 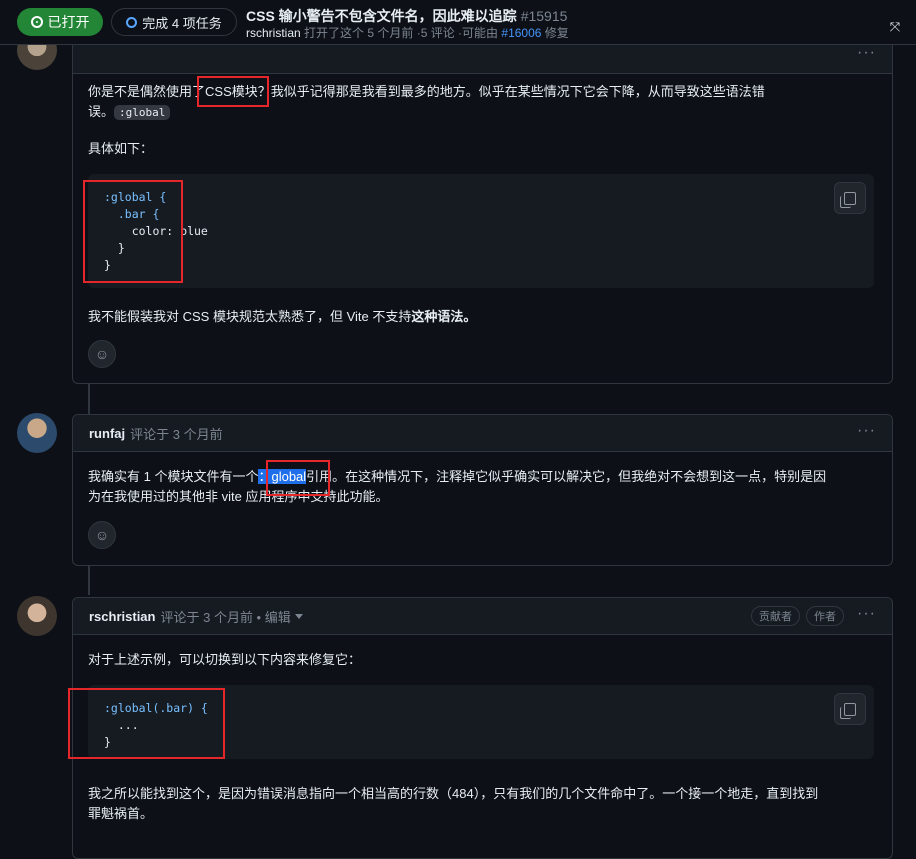 What do you see at coordinates (481, 722) in the screenshot?
I see `code-block: :global(.bar) { ... }` at bounding box center [481, 722].